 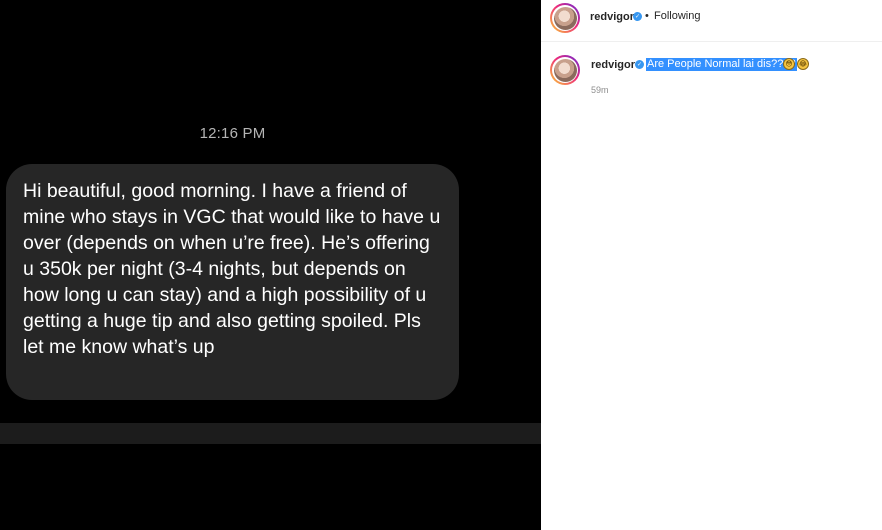 What do you see at coordinates (803, 64) in the screenshot?
I see `tears-of-joy-emoji-icon: 😂` at bounding box center [803, 64].